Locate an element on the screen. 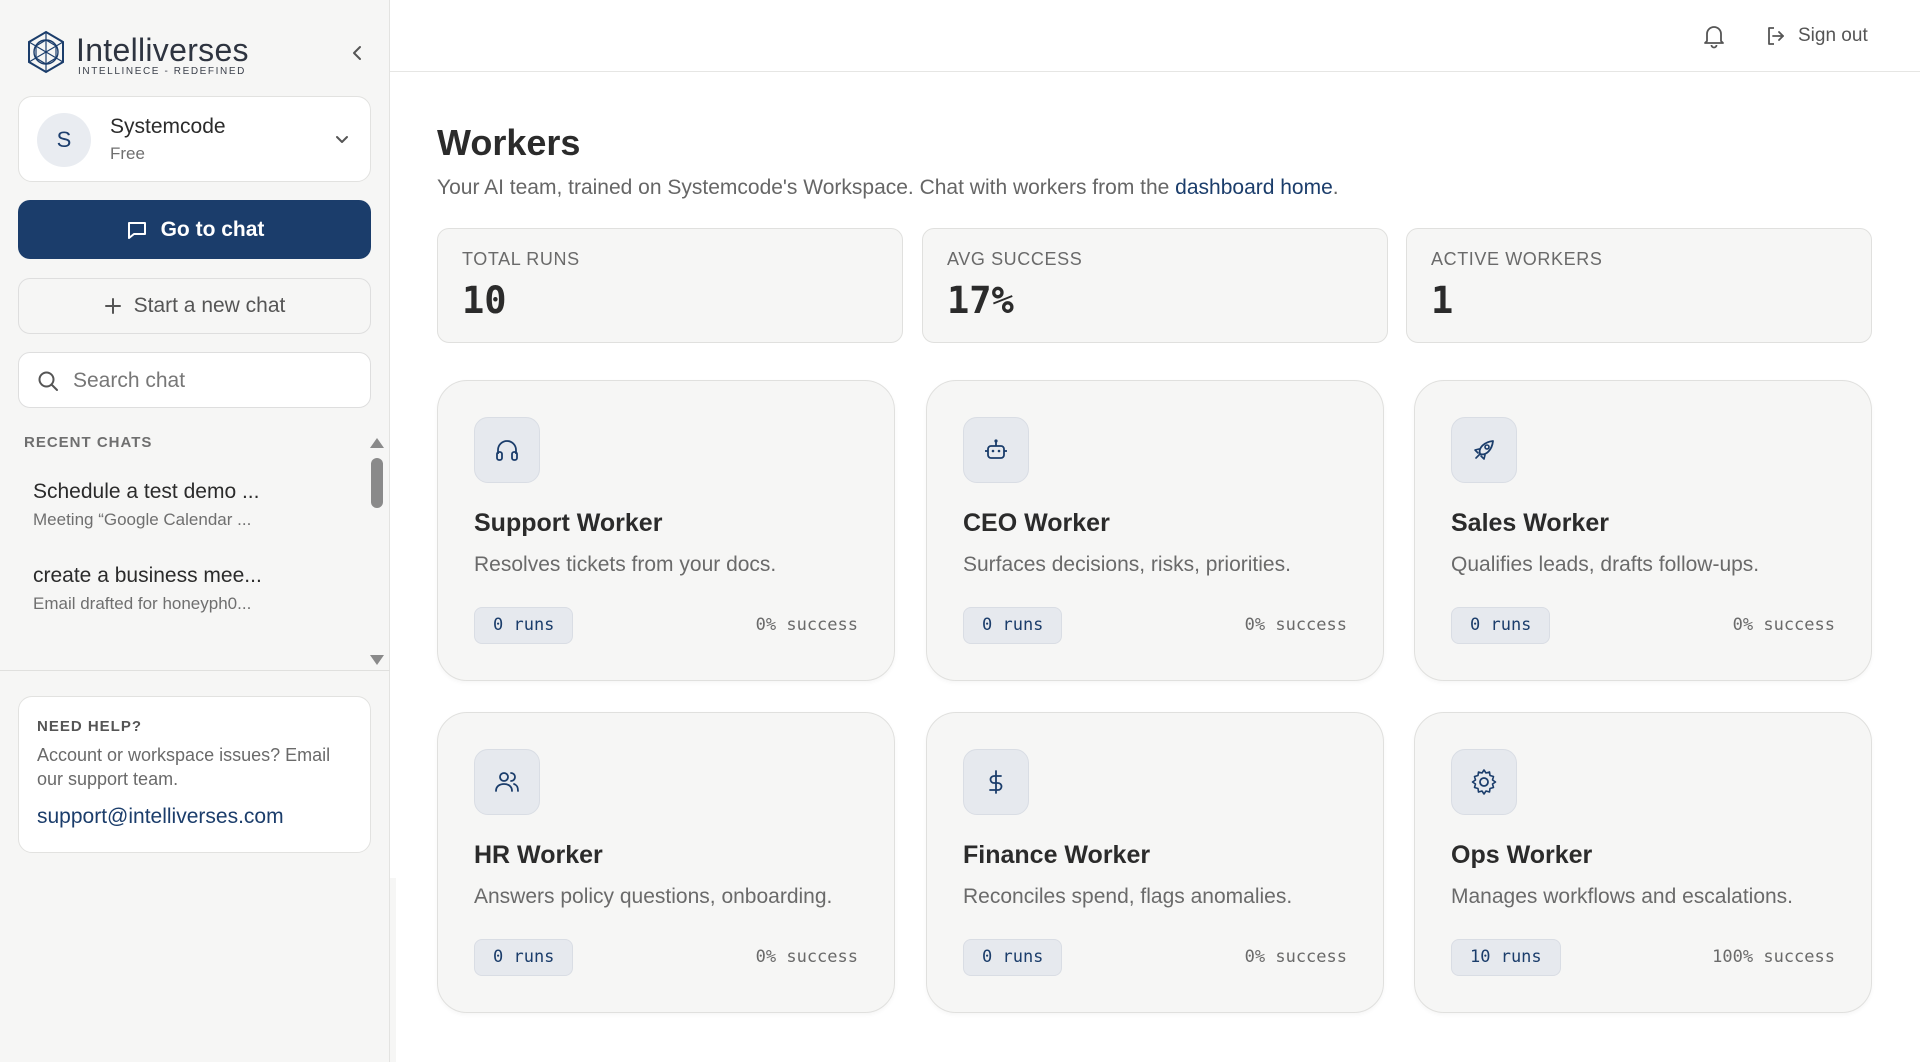 This screenshot has width=1920, height=1062. headphones-icon is located at coordinates (507, 450).